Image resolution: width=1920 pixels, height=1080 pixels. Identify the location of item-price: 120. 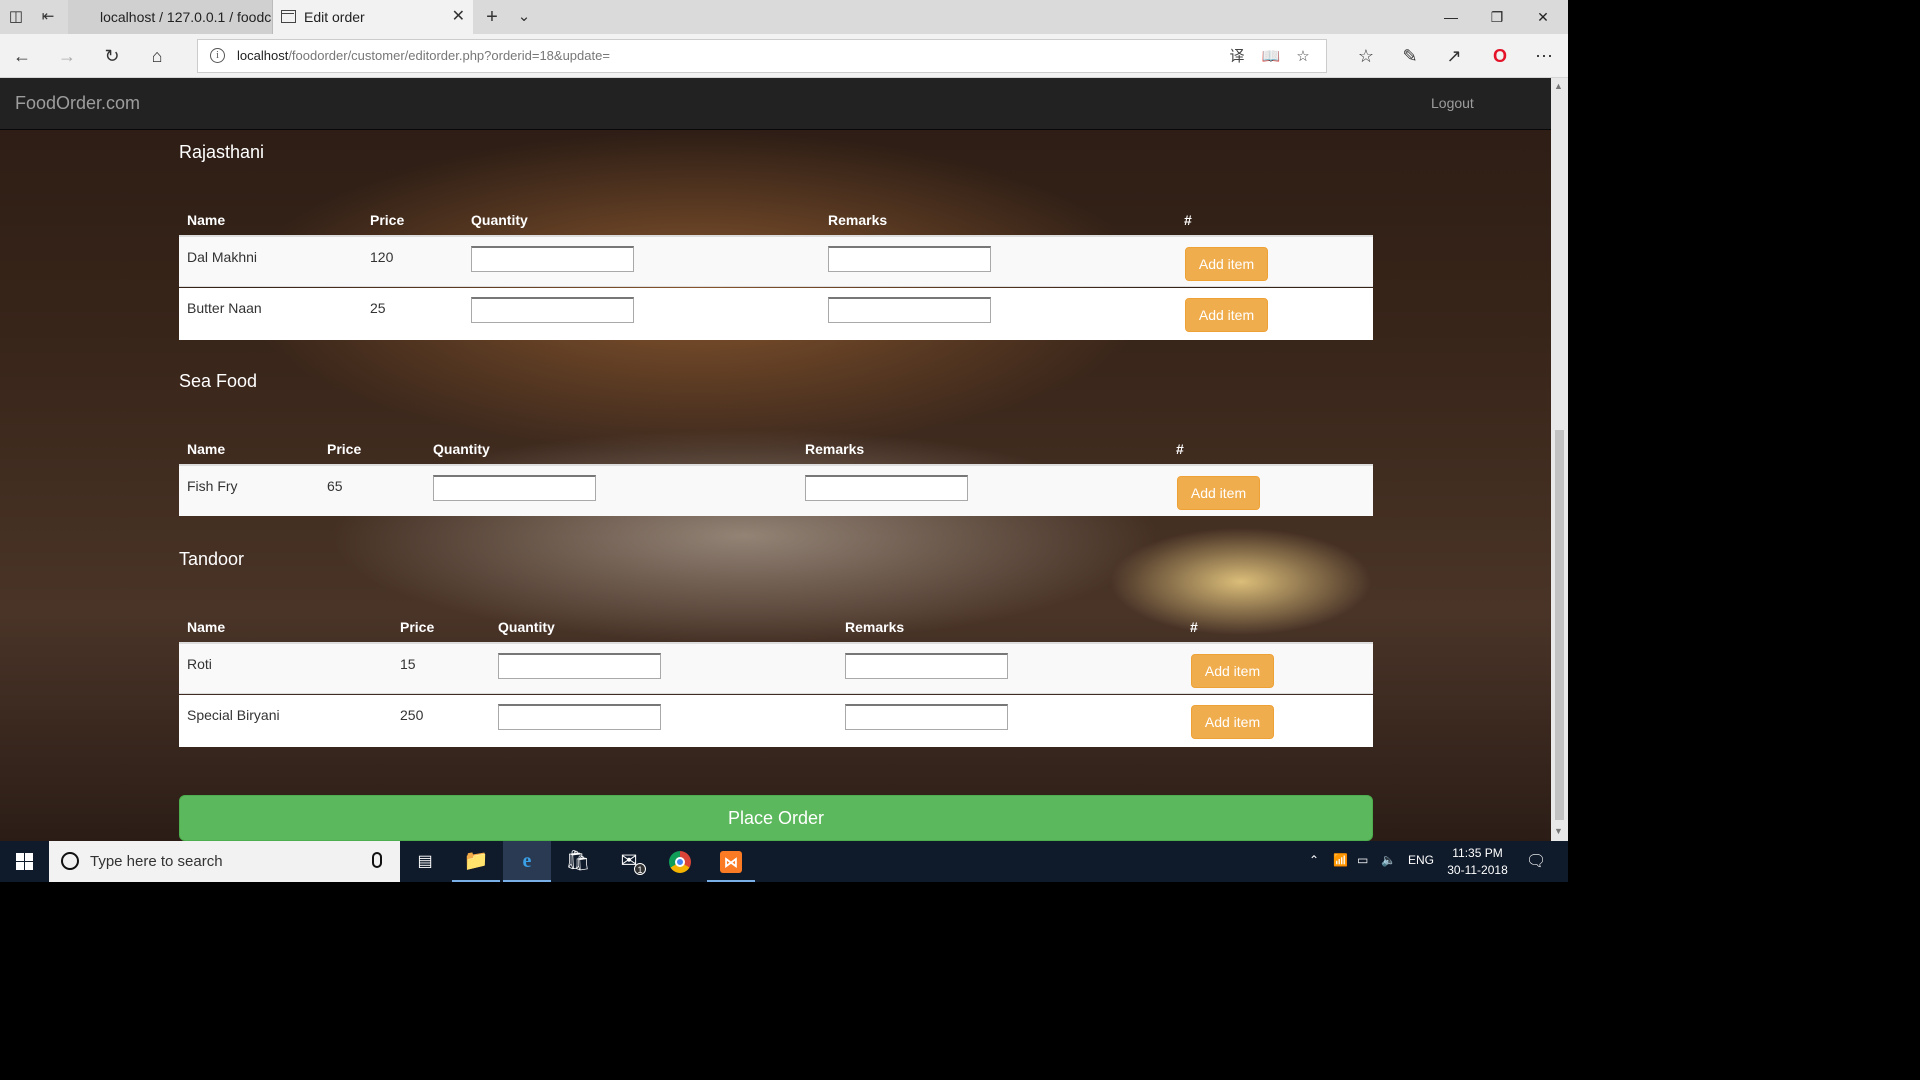
(382, 257).